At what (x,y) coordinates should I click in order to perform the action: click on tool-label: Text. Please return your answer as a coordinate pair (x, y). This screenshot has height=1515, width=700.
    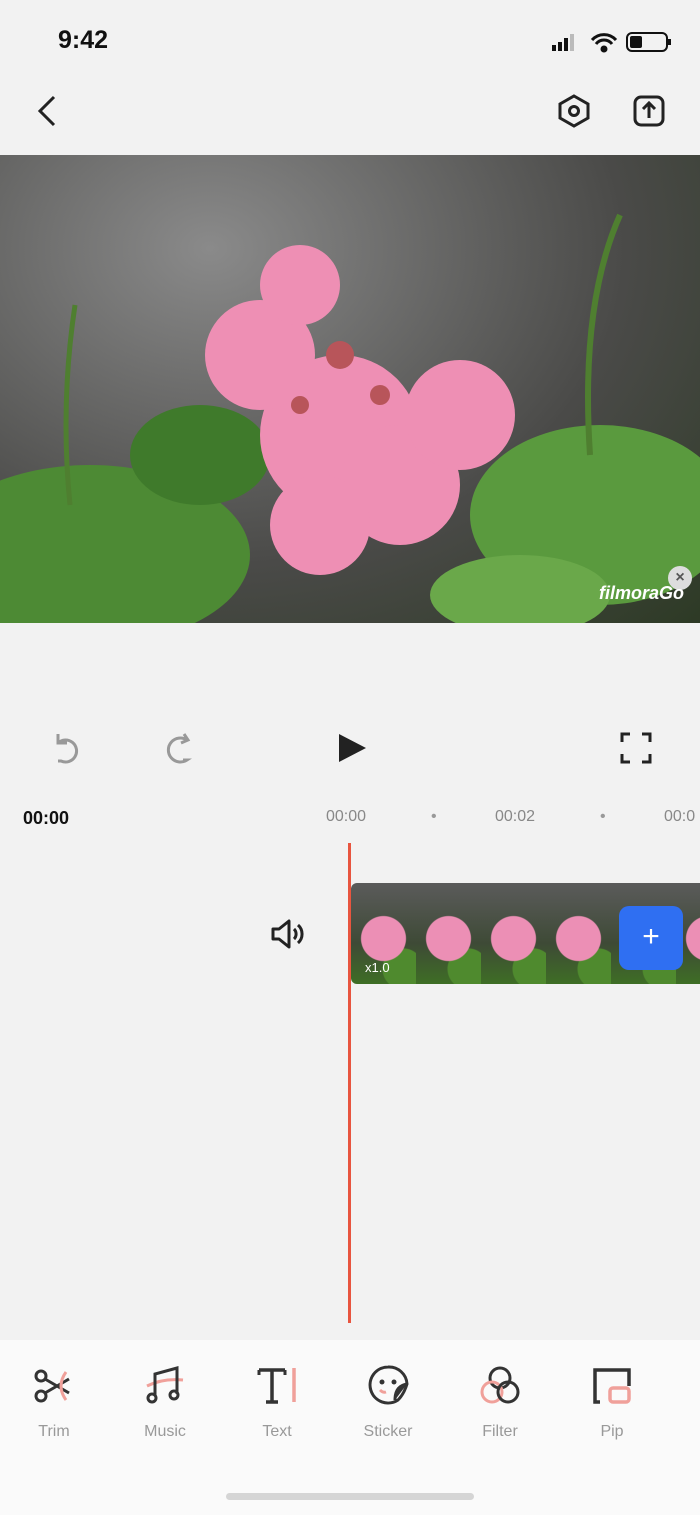
    Looking at the image, I should click on (277, 1431).